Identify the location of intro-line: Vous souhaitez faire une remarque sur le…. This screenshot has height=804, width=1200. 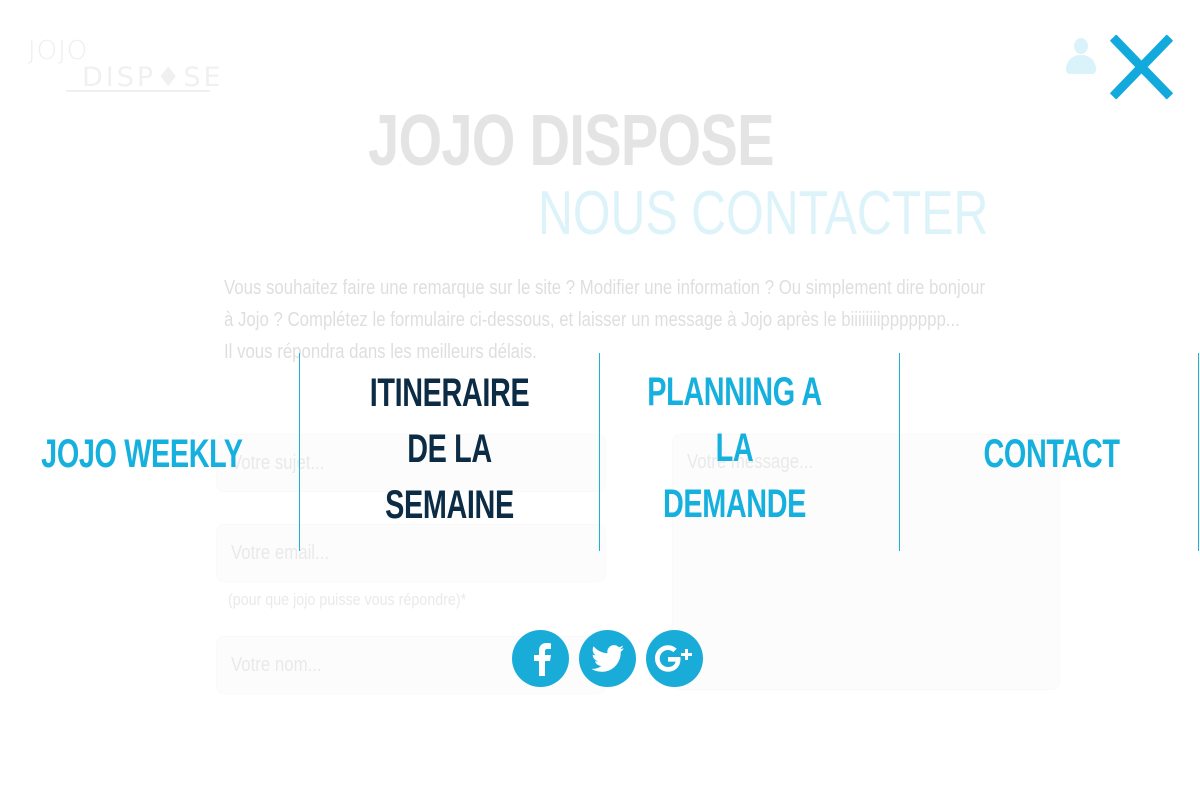
(605, 288).